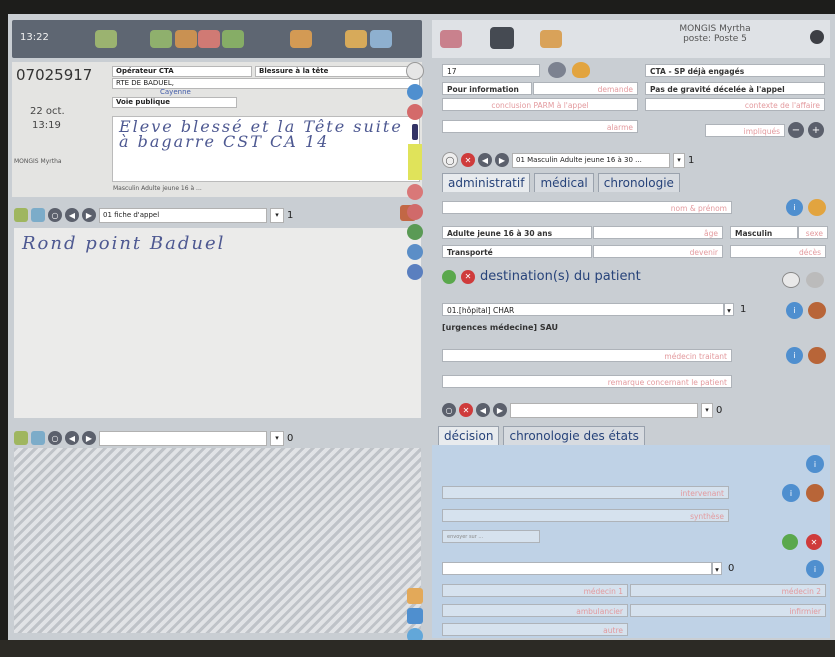 Image resolution: width=835 pixels, height=657 pixels. Describe the element at coordinates (735, 104) in the screenshot. I see `context-field: contexte de l'affaire` at that location.